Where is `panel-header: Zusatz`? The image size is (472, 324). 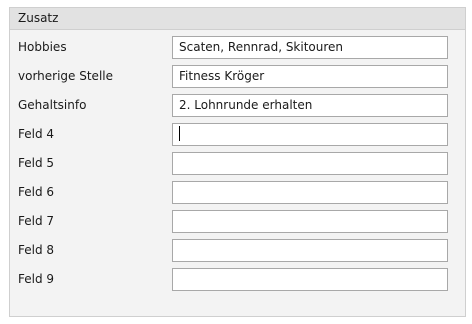
panel-header: Zusatz is located at coordinates (237, 19).